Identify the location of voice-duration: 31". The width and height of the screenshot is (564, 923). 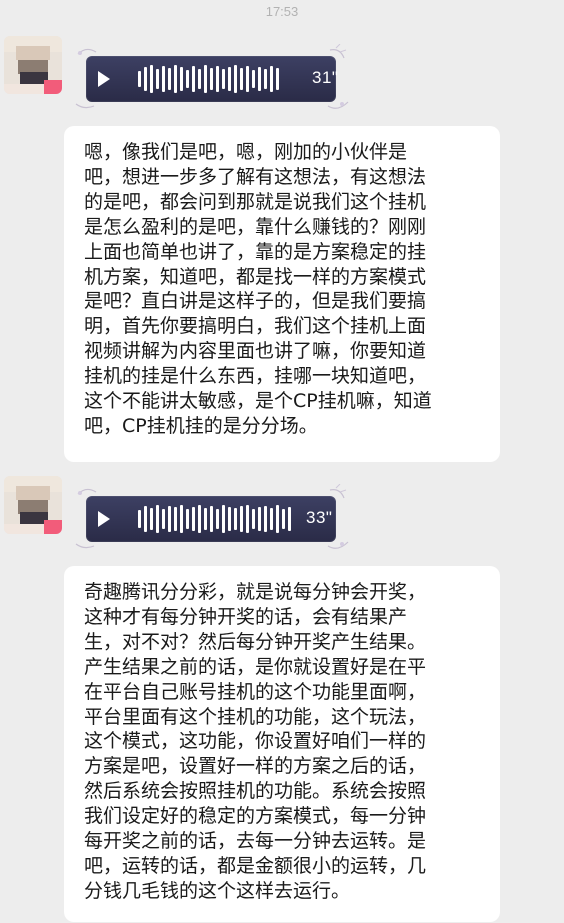
(325, 77).